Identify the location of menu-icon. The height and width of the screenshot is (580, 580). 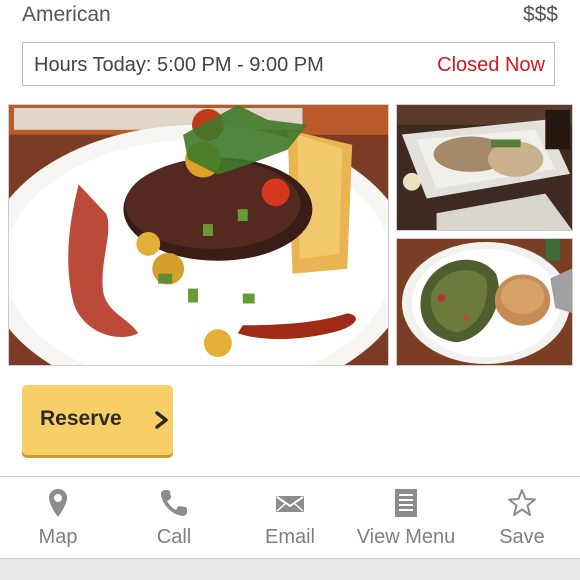
(406, 504).